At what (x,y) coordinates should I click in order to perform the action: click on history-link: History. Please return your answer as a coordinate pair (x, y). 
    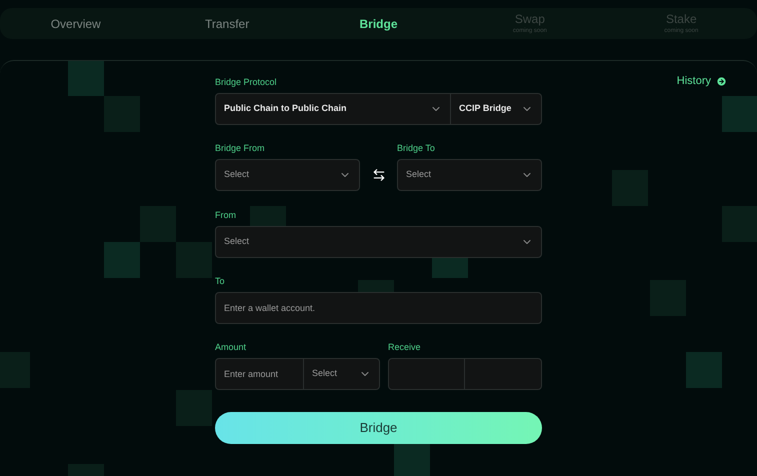
    Looking at the image, I should click on (701, 81).